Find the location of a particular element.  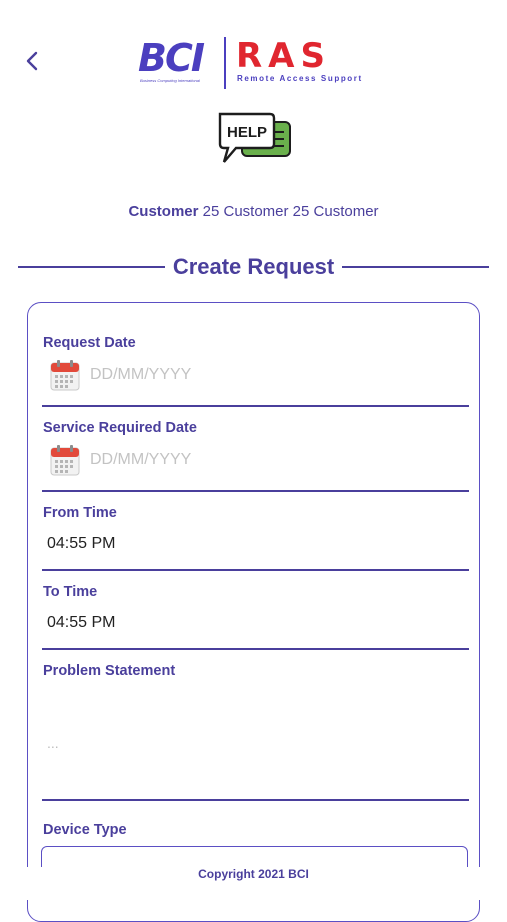

request-date-input: DD/MM/YYYY is located at coordinates (120, 375).